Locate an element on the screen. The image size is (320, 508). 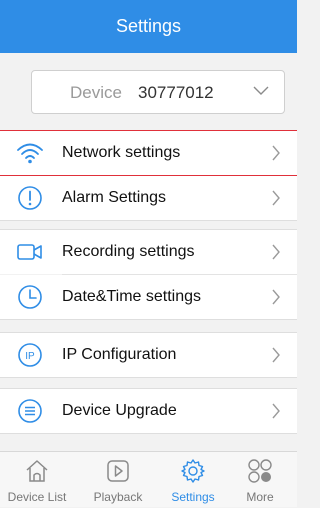
tab-label: More is located at coordinates (260, 497).